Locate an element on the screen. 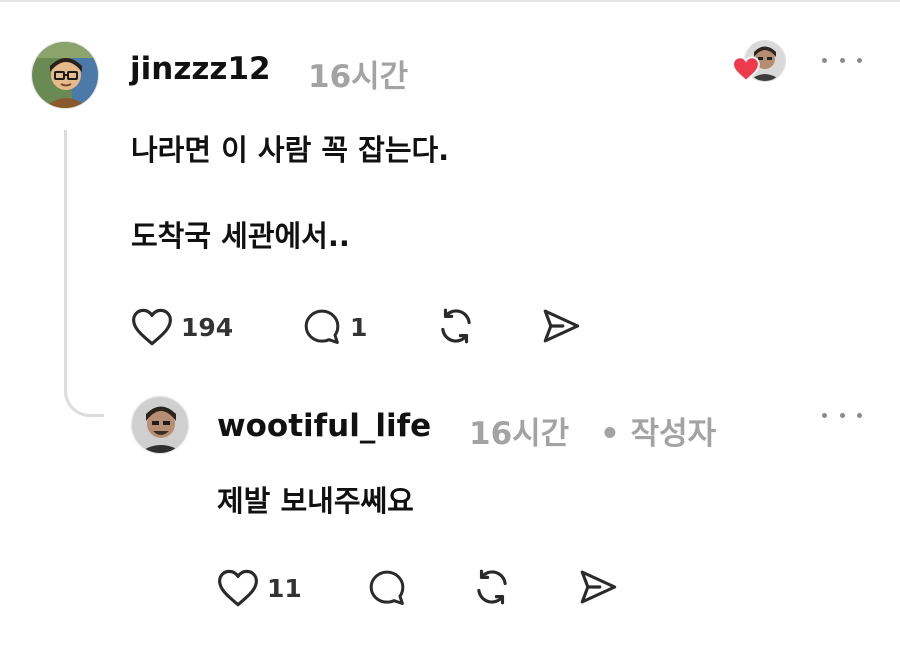  comment-username: jinzzz12 is located at coordinates (200, 69).